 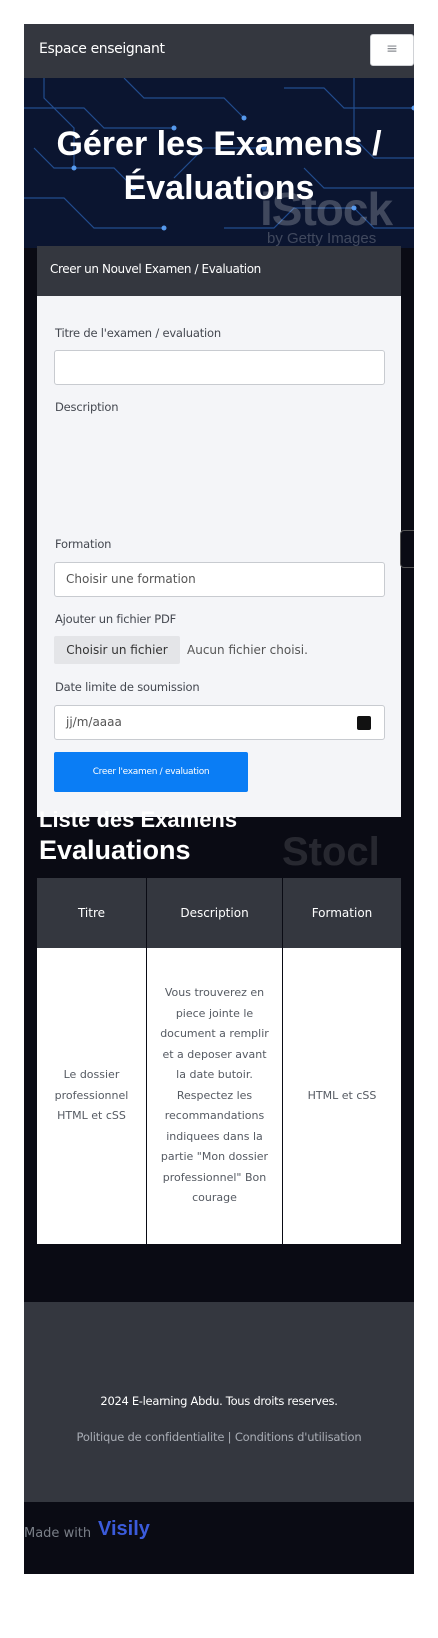 What do you see at coordinates (331, 852) in the screenshot?
I see `list-watermark: Stocl` at bounding box center [331, 852].